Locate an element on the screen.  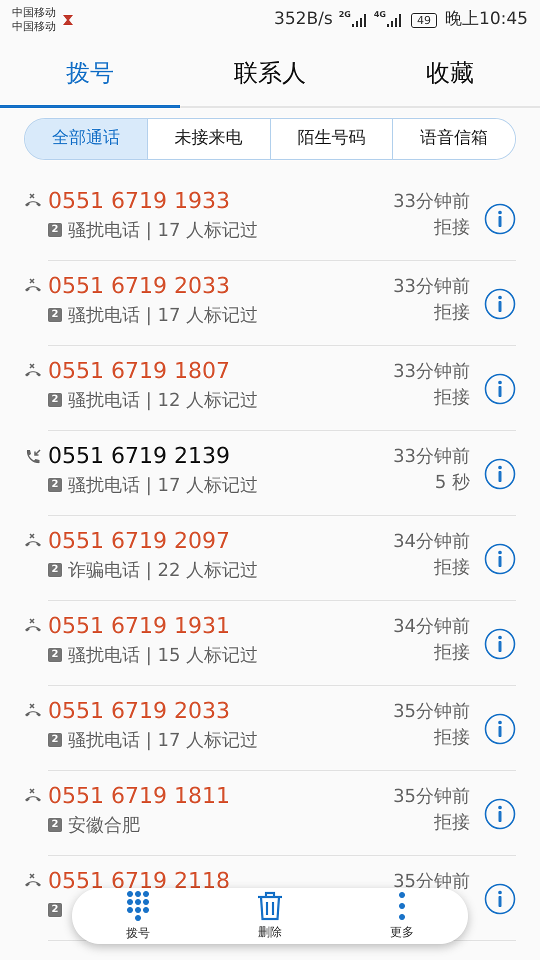
trash-icon is located at coordinates (270, 906).